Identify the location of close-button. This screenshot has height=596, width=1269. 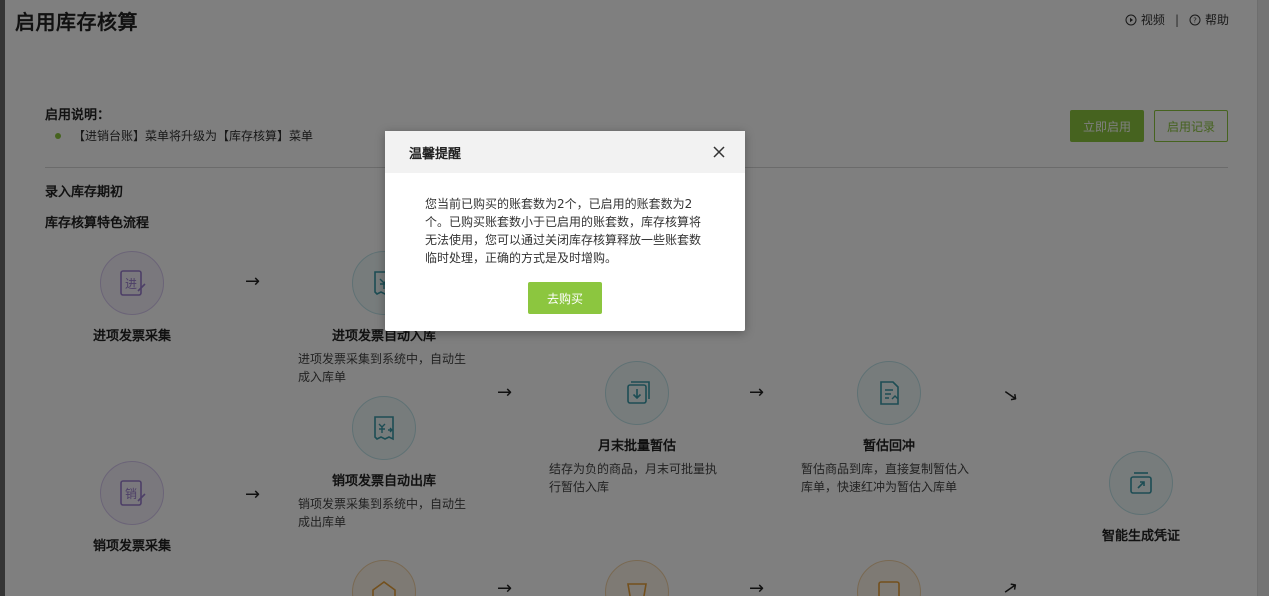
(719, 152).